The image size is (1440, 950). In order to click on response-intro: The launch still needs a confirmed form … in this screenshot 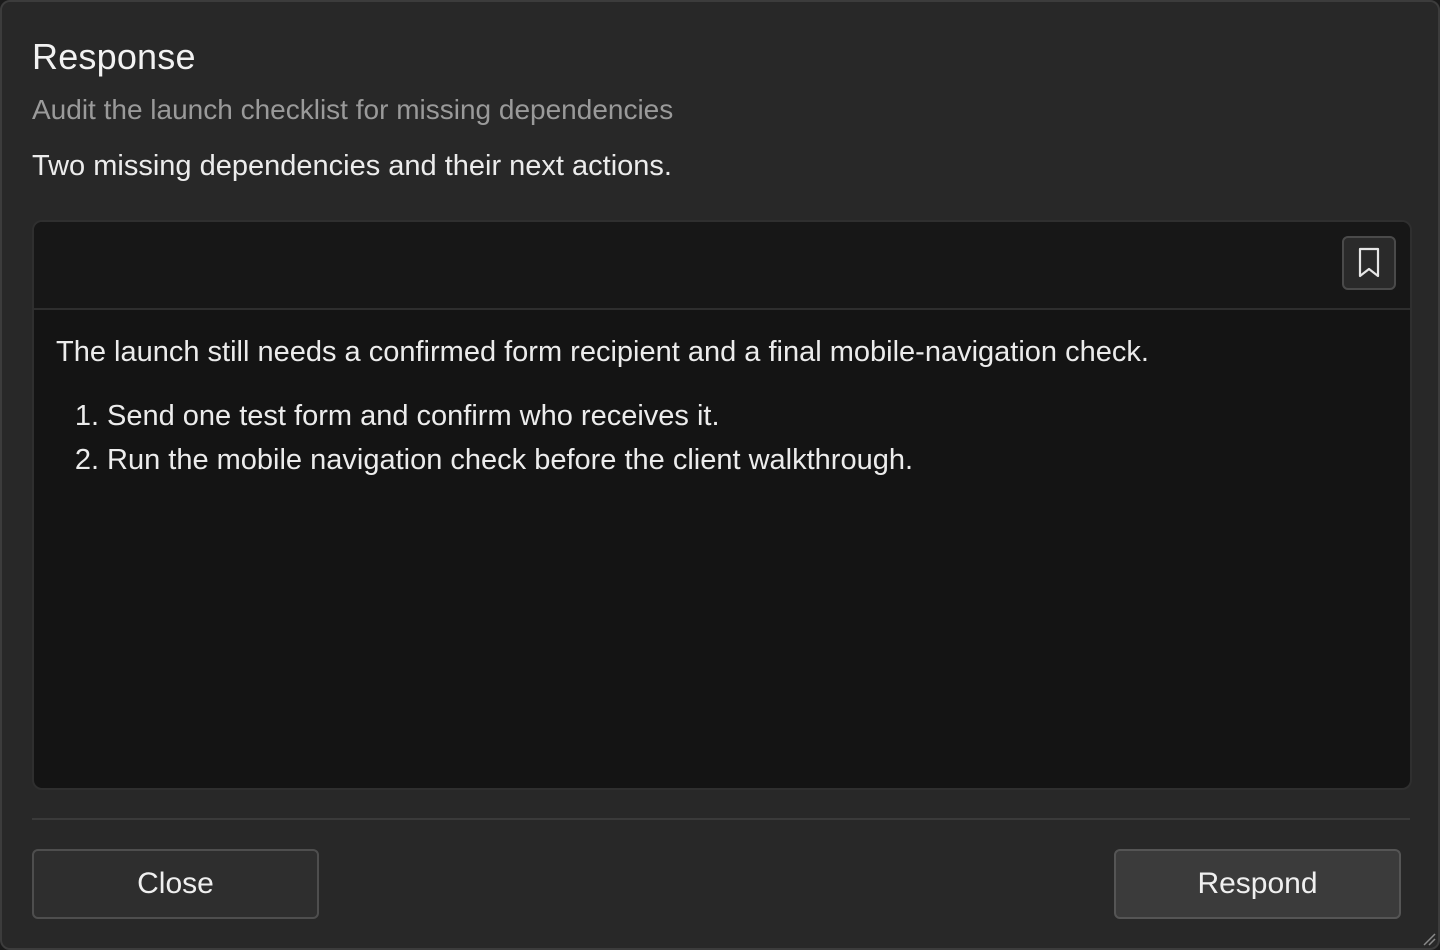, I will do `click(602, 352)`.